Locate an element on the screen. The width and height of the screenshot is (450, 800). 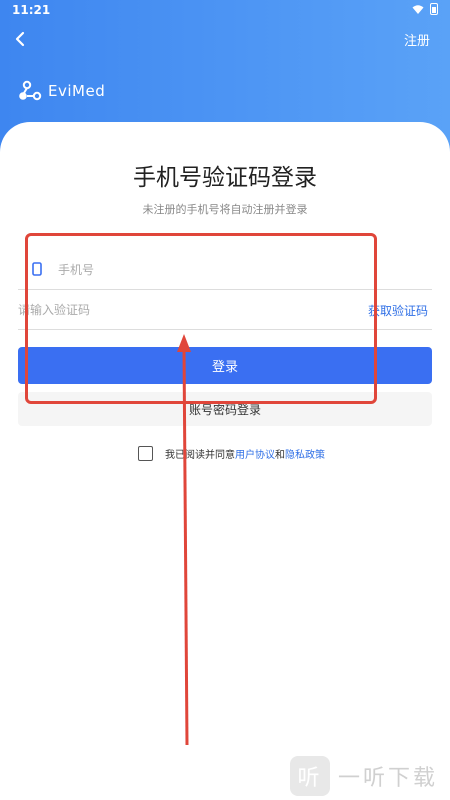
agreement-row: 我已阅读并同意用户协议和隐私政策 is located at coordinates (231, 453).